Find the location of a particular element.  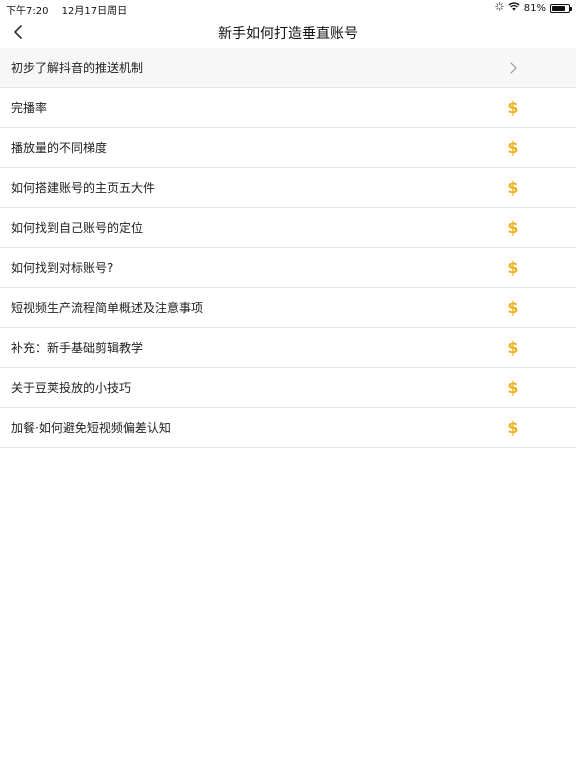

page-title: 新手如何打造垂直账号 is located at coordinates (288, 34).